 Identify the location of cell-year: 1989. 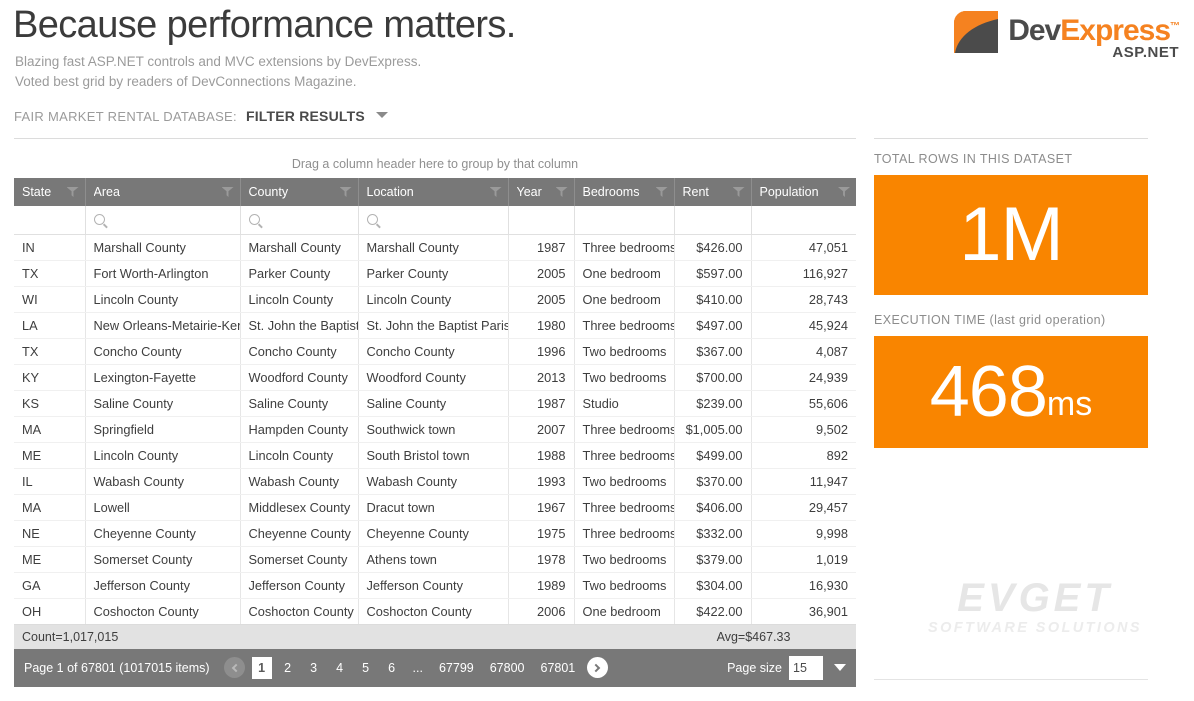
(541, 585).